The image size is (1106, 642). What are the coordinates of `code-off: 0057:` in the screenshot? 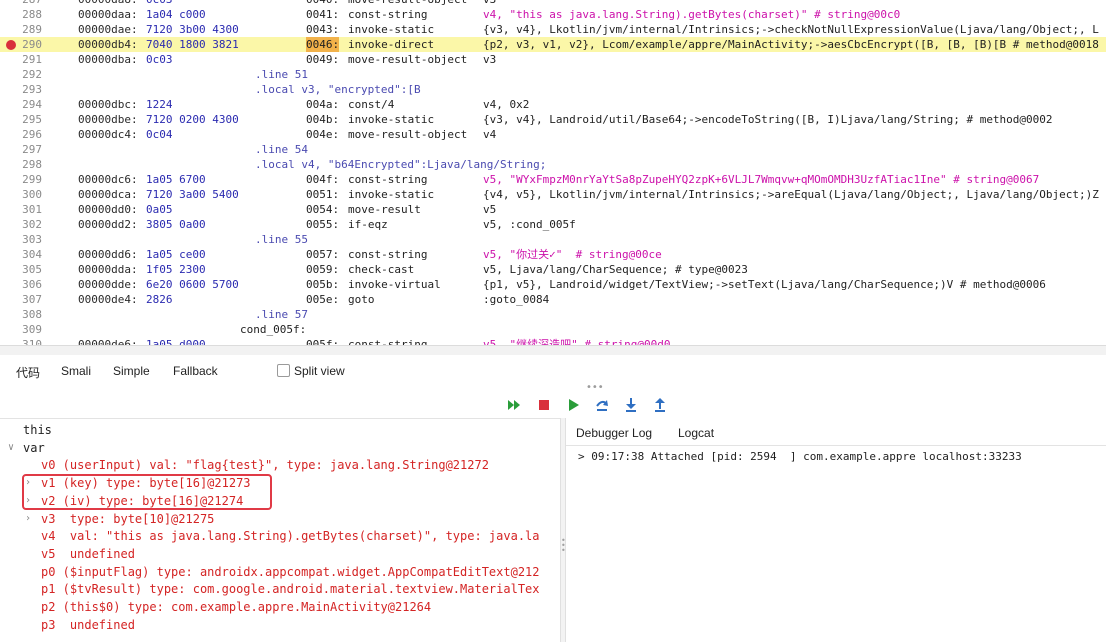 It's located at (323, 254).